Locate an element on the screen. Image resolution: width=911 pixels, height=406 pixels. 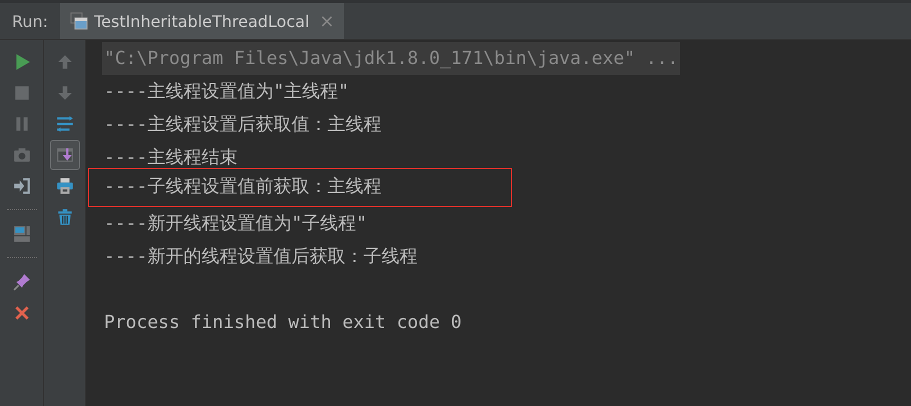
console-line: ----主线程设置值为"主线程" is located at coordinates (226, 92).